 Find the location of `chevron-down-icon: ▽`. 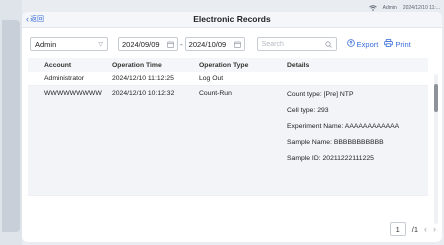

chevron-down-icon: ▽ is located at coordinates (100, 44).